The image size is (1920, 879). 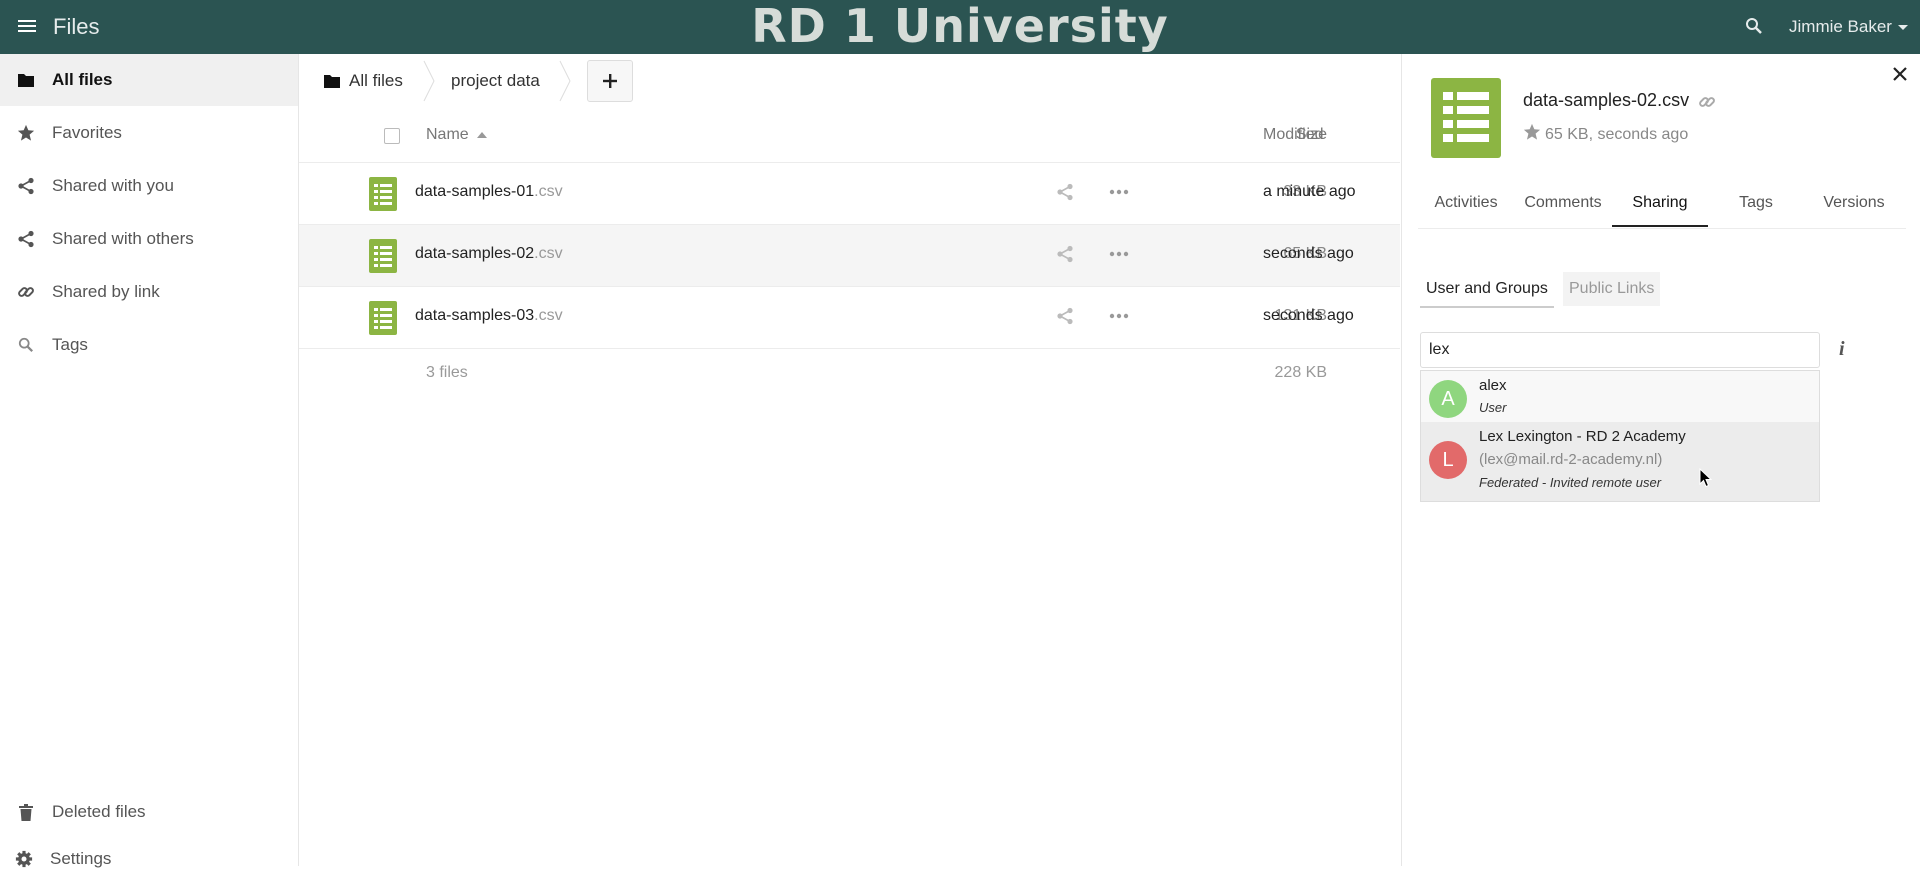 What do you see at coordinates (1902, 28) in the screenshot?
I see `chevron-down-icon` at bounding box center [1902, 28].